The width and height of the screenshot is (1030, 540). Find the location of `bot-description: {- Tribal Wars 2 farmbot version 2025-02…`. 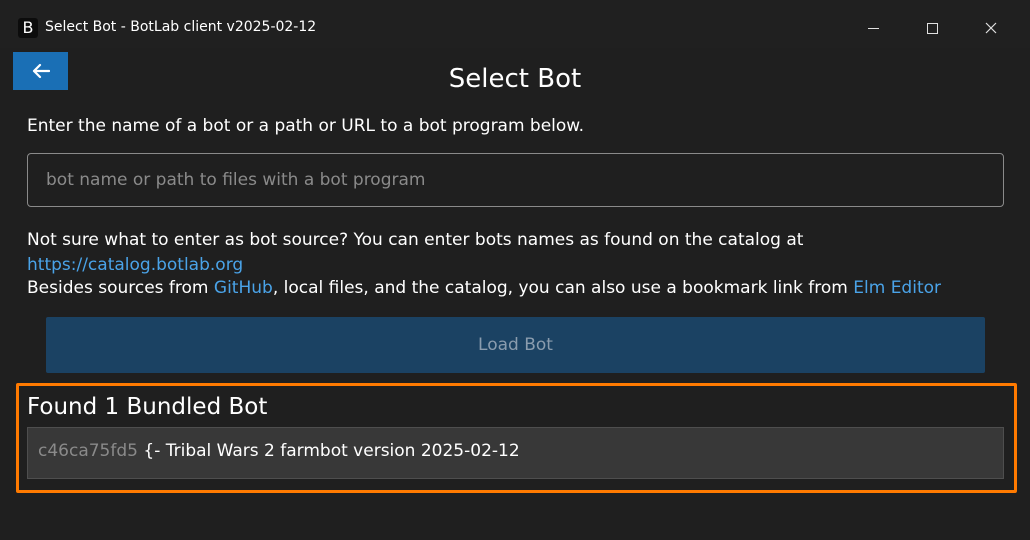

bot-description: {- Tribal Wars 2 farmbot version 2025-02… is located at coordinates (331, 451).